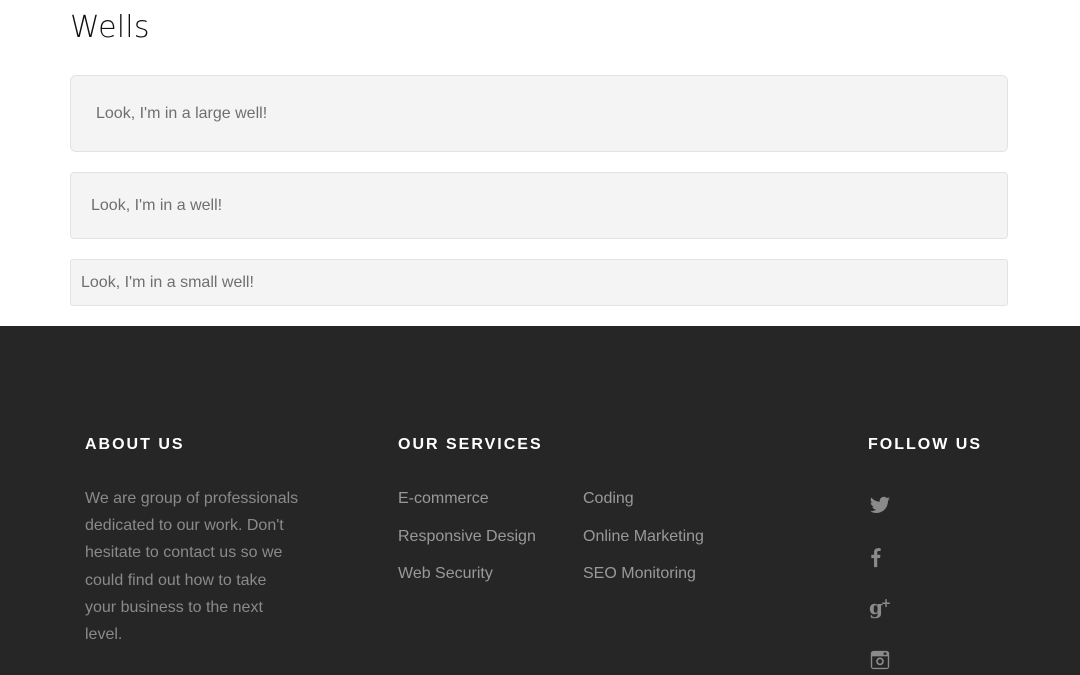  What do you see at coordinates (539, 205) in the screenshot?
I see `default-well: Look, I'm in a well!` at bounding box center [539, 205].